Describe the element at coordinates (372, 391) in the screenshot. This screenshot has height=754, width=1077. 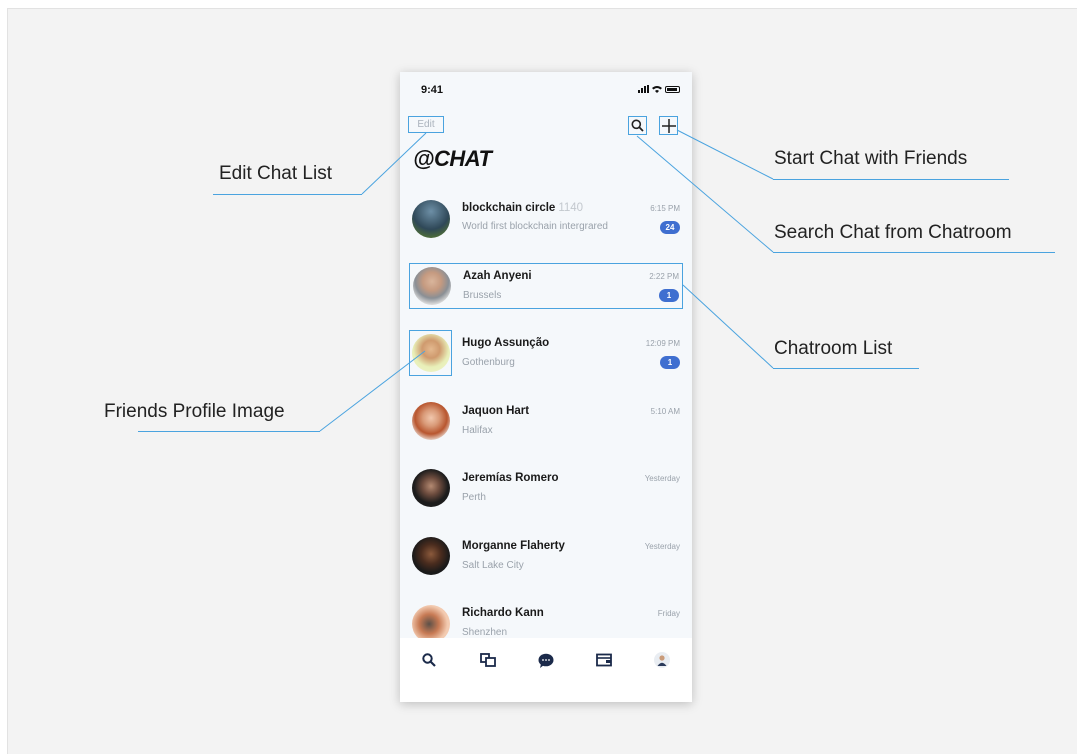
I see `profile-callout-line` at that location.